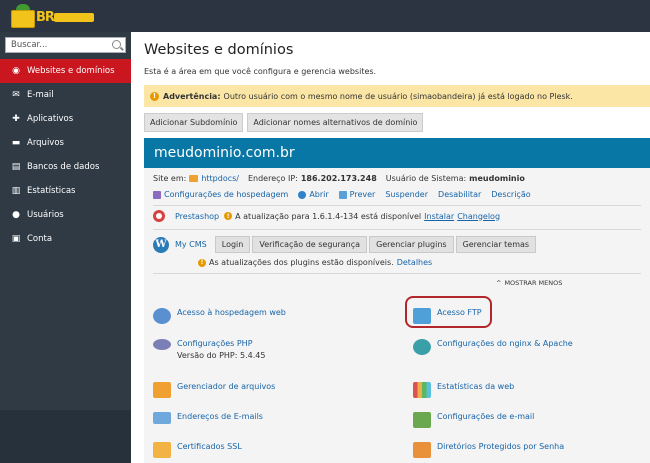 The width and height of the screenshot is (650, 463). What do you see at coordinates (397, 153) in the screenshot?
I see `domain-header: meudominio.com.br` at bounding box center [397, 153].